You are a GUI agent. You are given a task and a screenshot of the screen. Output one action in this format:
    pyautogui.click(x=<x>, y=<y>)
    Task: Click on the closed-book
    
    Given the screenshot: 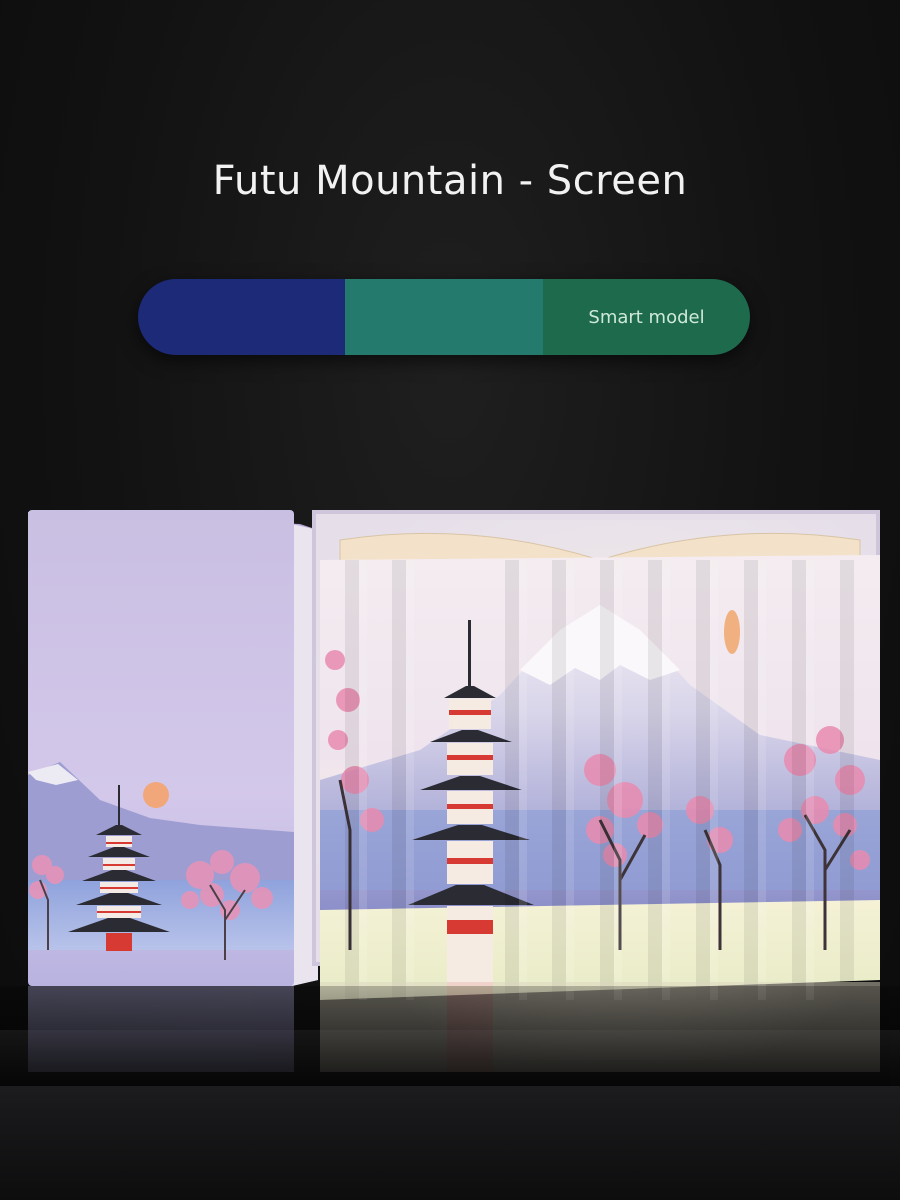 What is the action you would take?
    pyautogui.click(x=173, y=748)
    